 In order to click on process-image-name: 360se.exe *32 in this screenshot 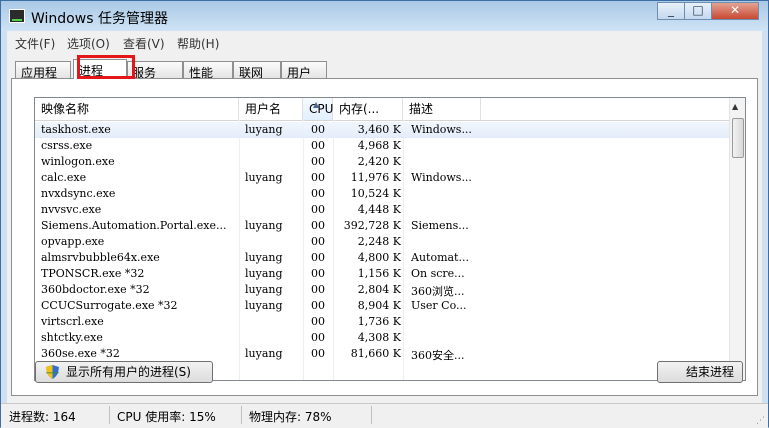, I will do `click(80, 353)`.